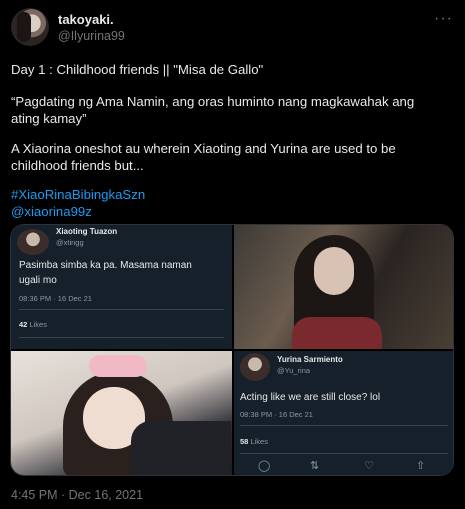 The image size is (465, 509). Describe the element at coordinates (337, 333) in the screenshot. I see `photo-clothing` at that location.